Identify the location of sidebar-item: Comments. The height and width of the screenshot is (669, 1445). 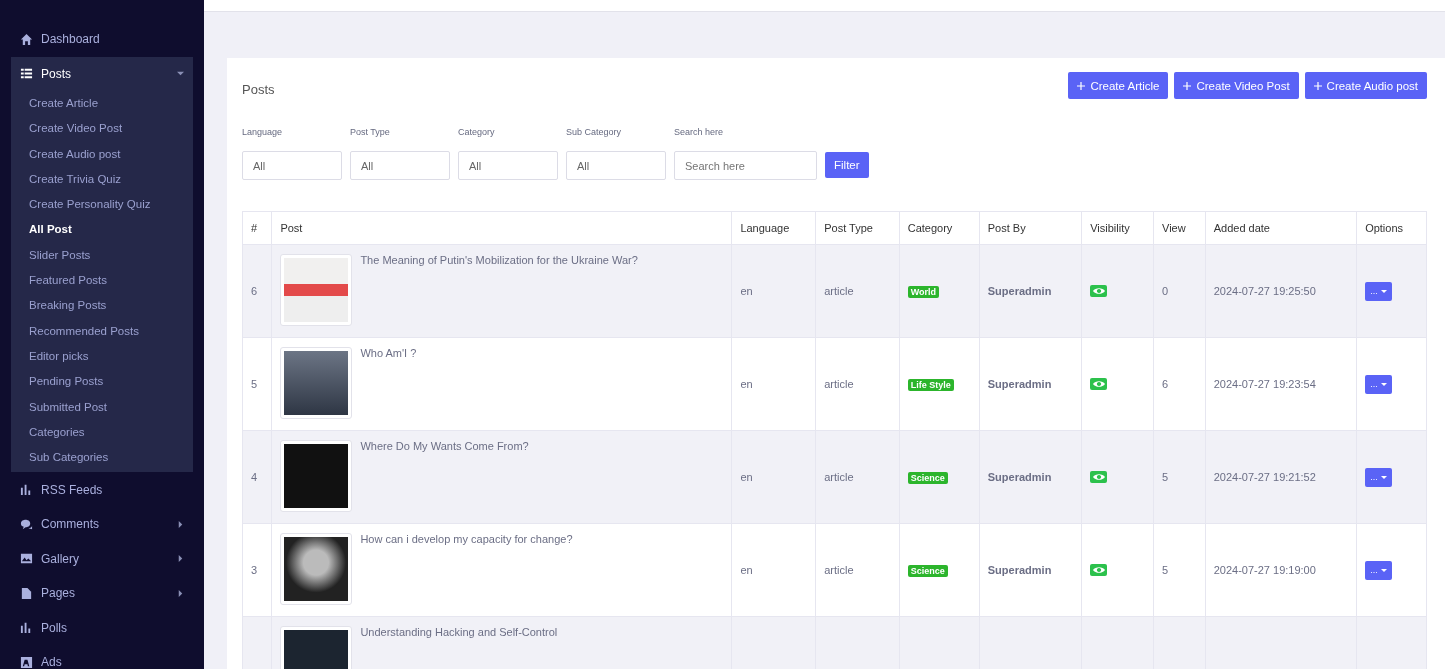
(102, 524).